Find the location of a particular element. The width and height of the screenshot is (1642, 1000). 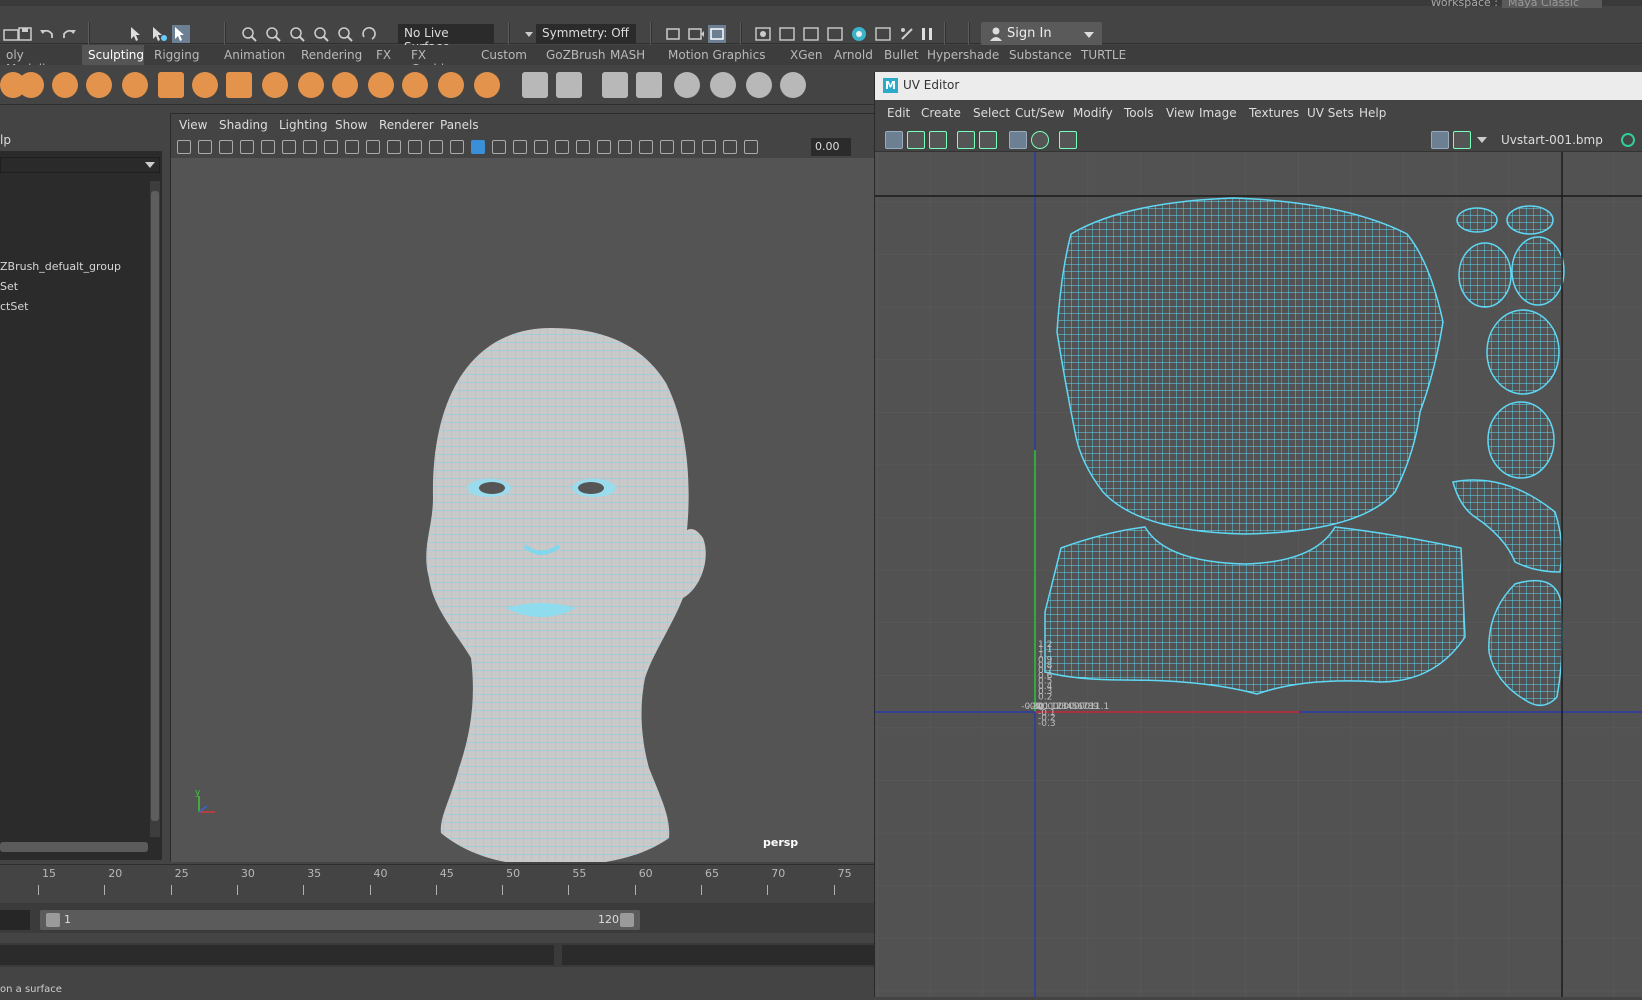

shelf-tab-bullet: Bullet is located at coordinates (898, 55).